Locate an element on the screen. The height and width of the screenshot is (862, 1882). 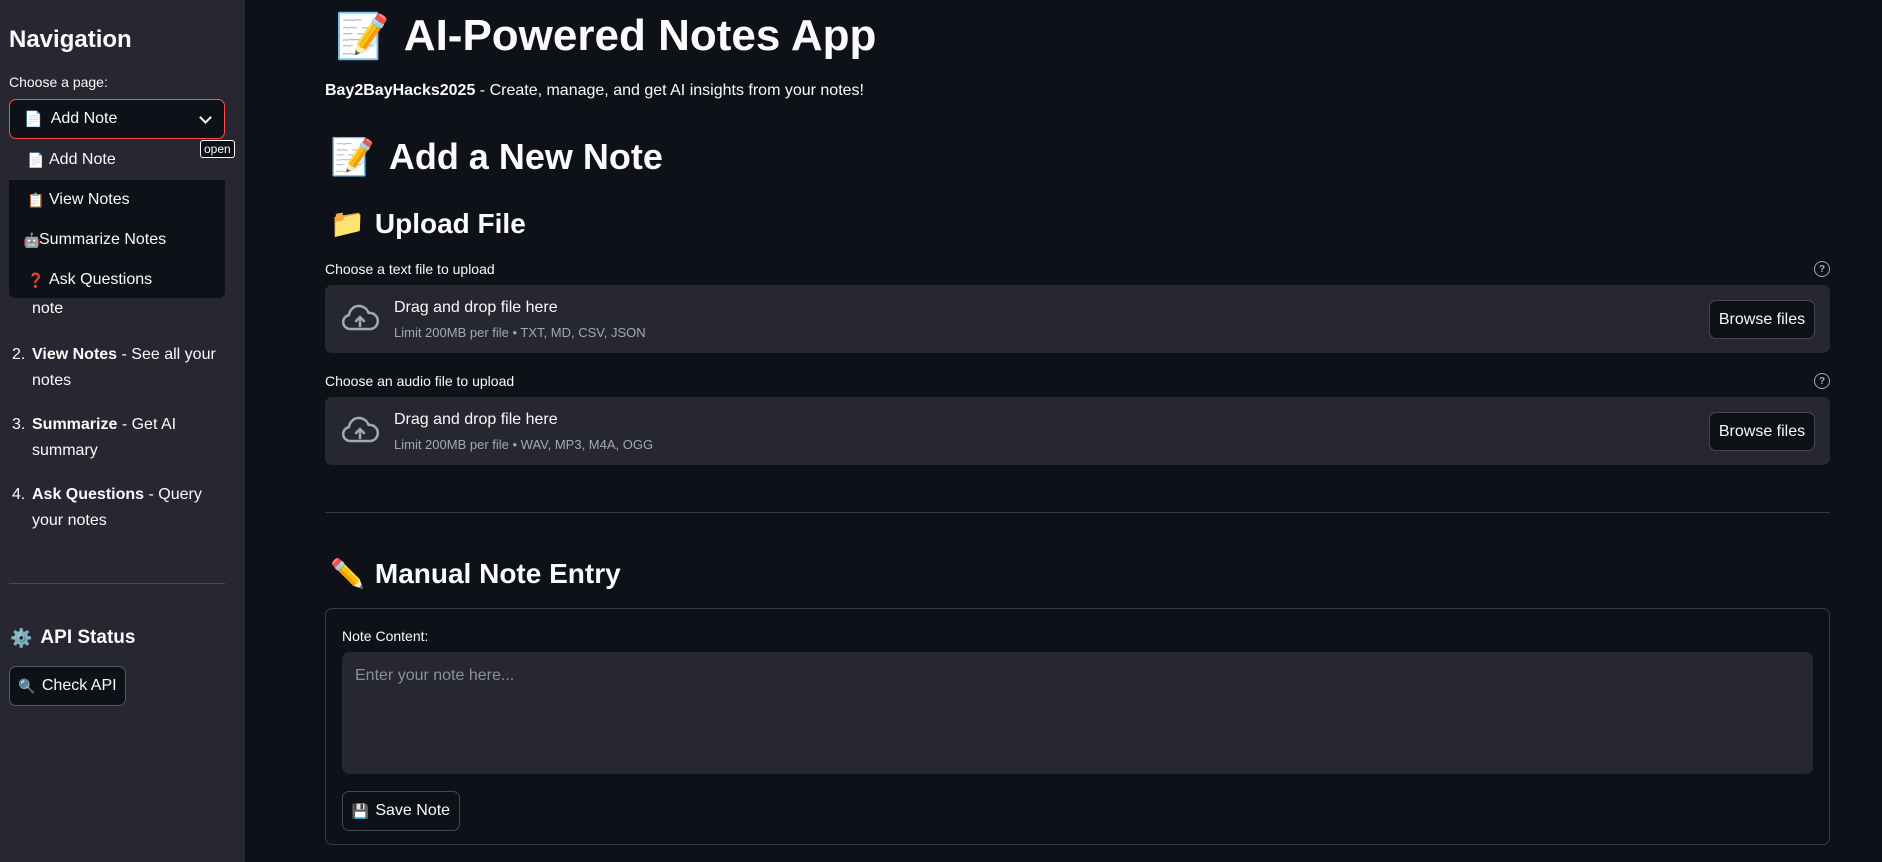
instruction-fragment: note is located at coordinates (48, 308).